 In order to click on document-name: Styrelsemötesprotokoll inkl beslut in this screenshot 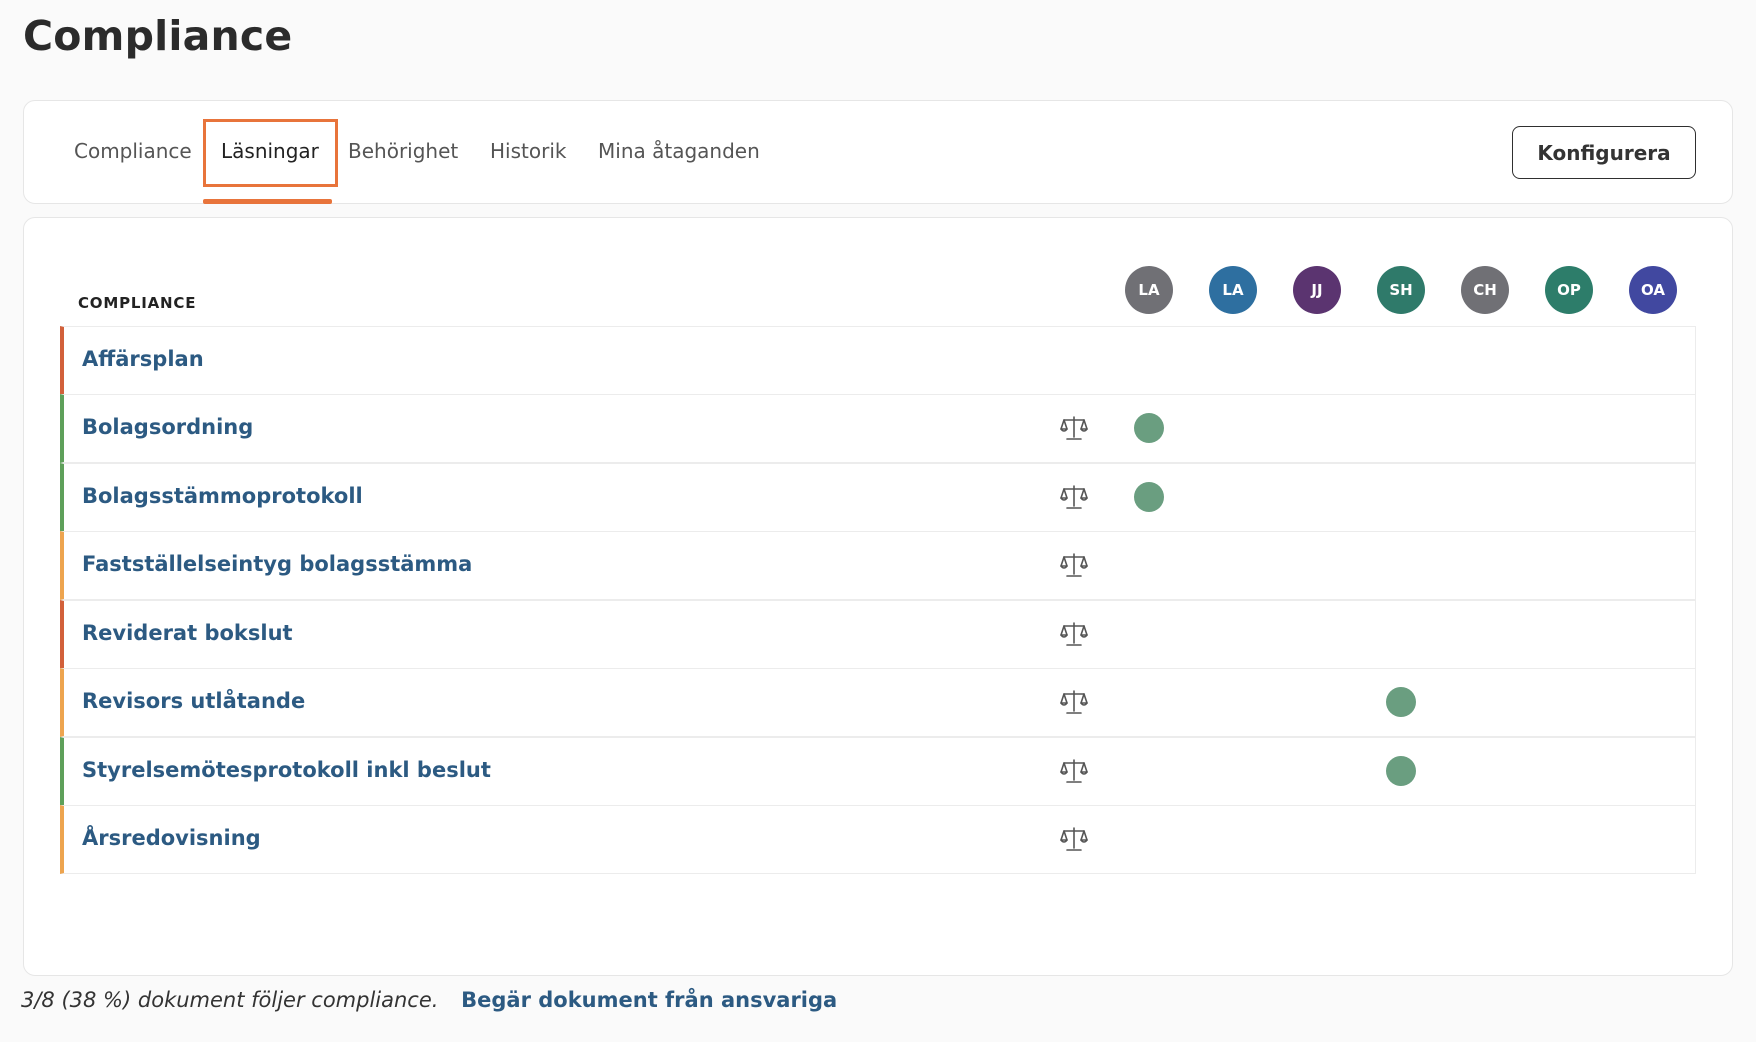, I will do `click(286, 770)`.